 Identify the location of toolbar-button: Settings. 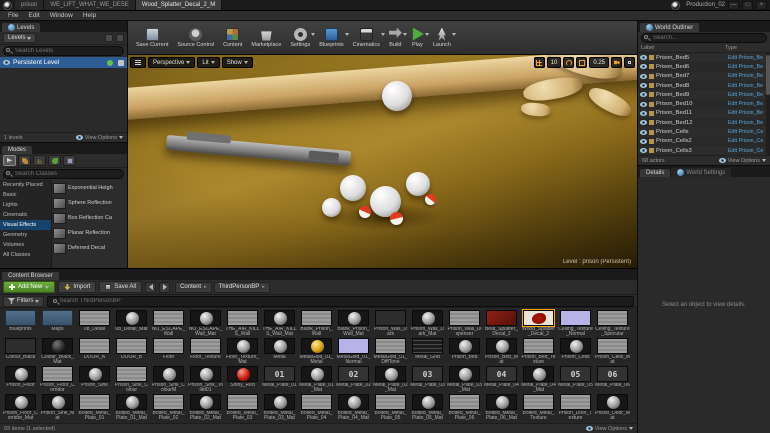
(303, 37).